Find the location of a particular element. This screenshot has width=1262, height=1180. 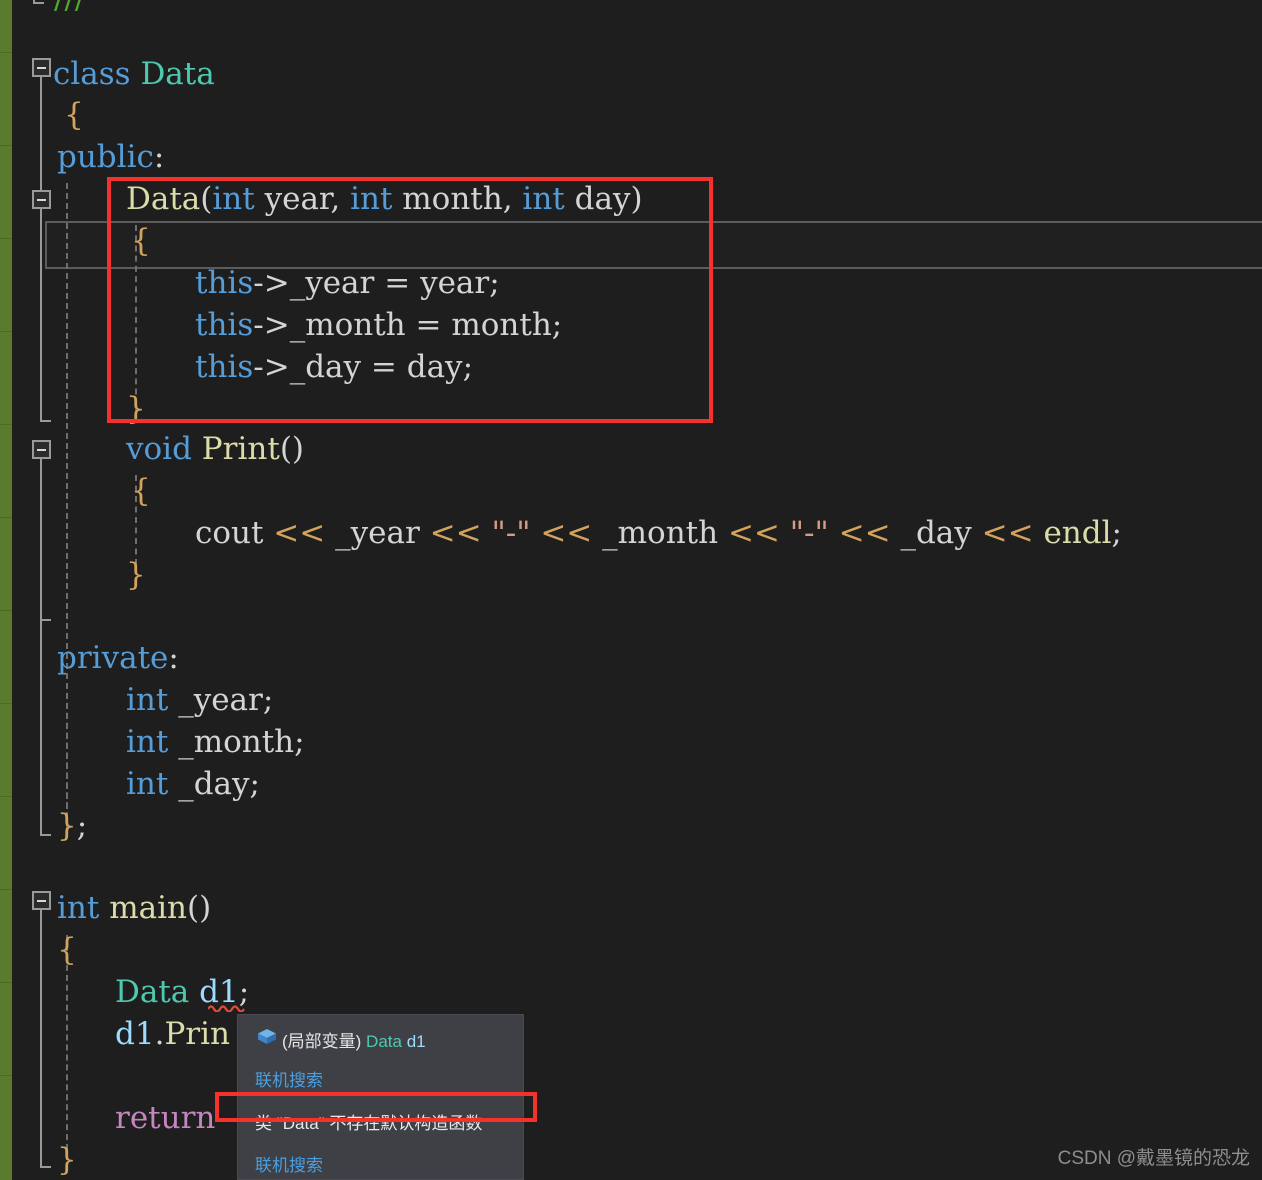

code-line-assign-day: this->_day = day; is located at coordinates (334, 367).